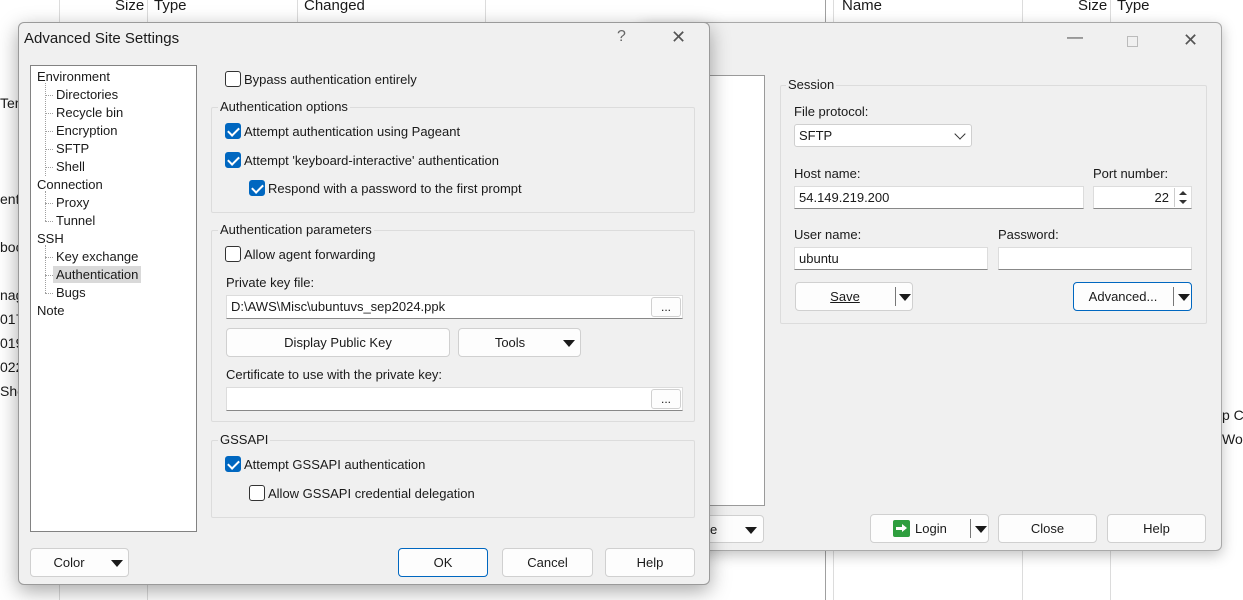 The width and height of the screenshot is (1243, 600). Describe the element at coordinates (72, 148) in the screenshot. I see `tree-item-sftp: SFTP` at that location.